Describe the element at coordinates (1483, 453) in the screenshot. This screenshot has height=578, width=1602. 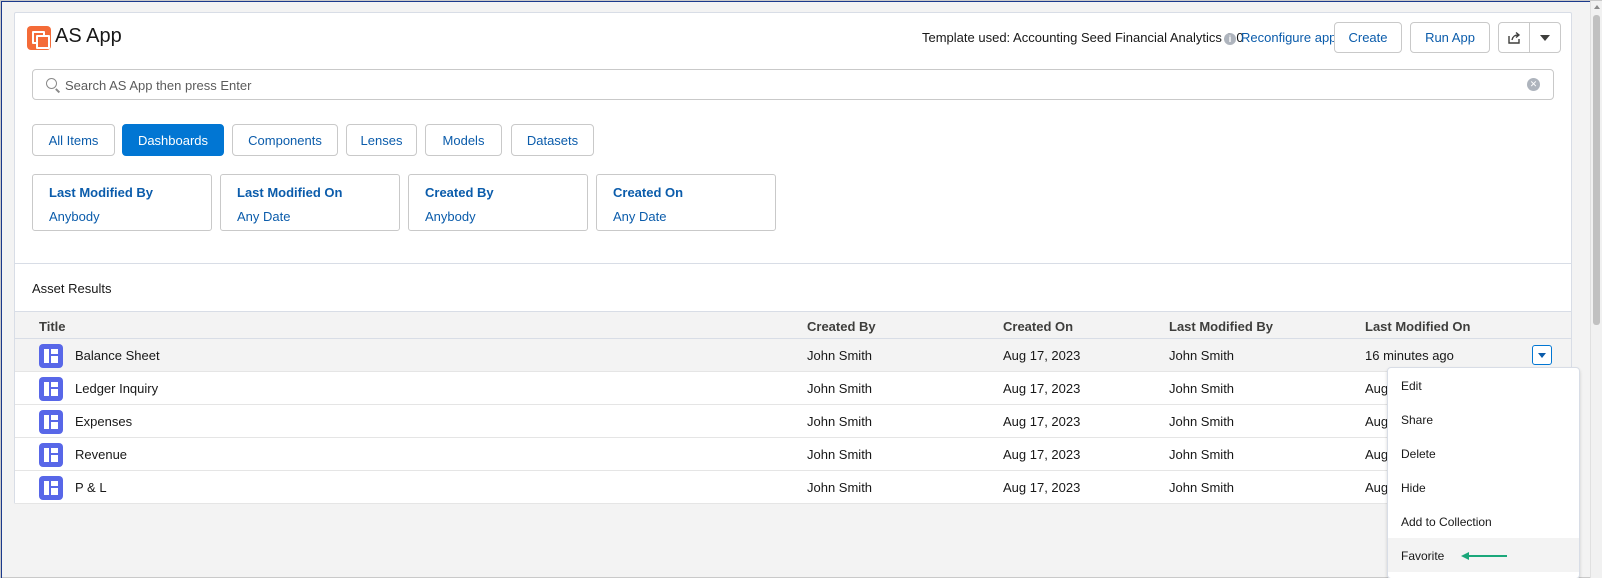
I see `menu-item-delete: Delete` at that location.